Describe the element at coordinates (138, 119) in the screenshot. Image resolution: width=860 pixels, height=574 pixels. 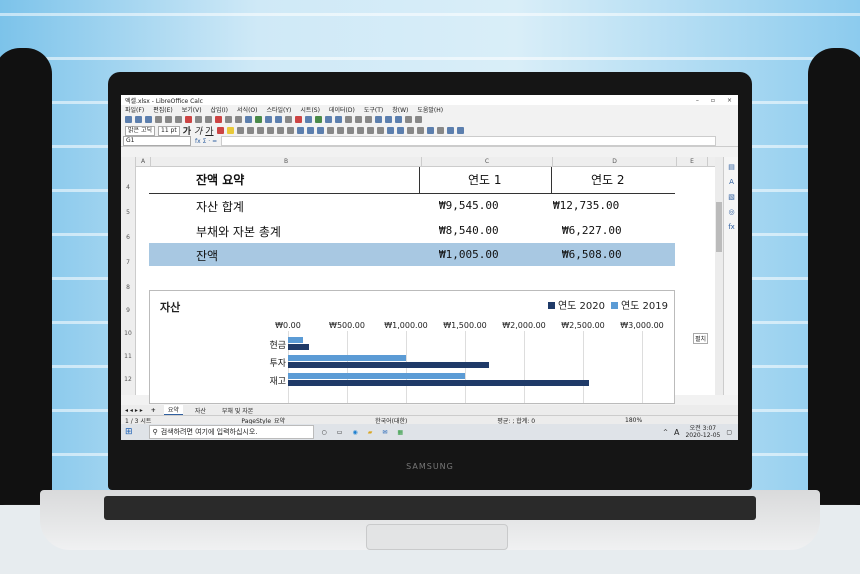
I see `open-icon` at that location.